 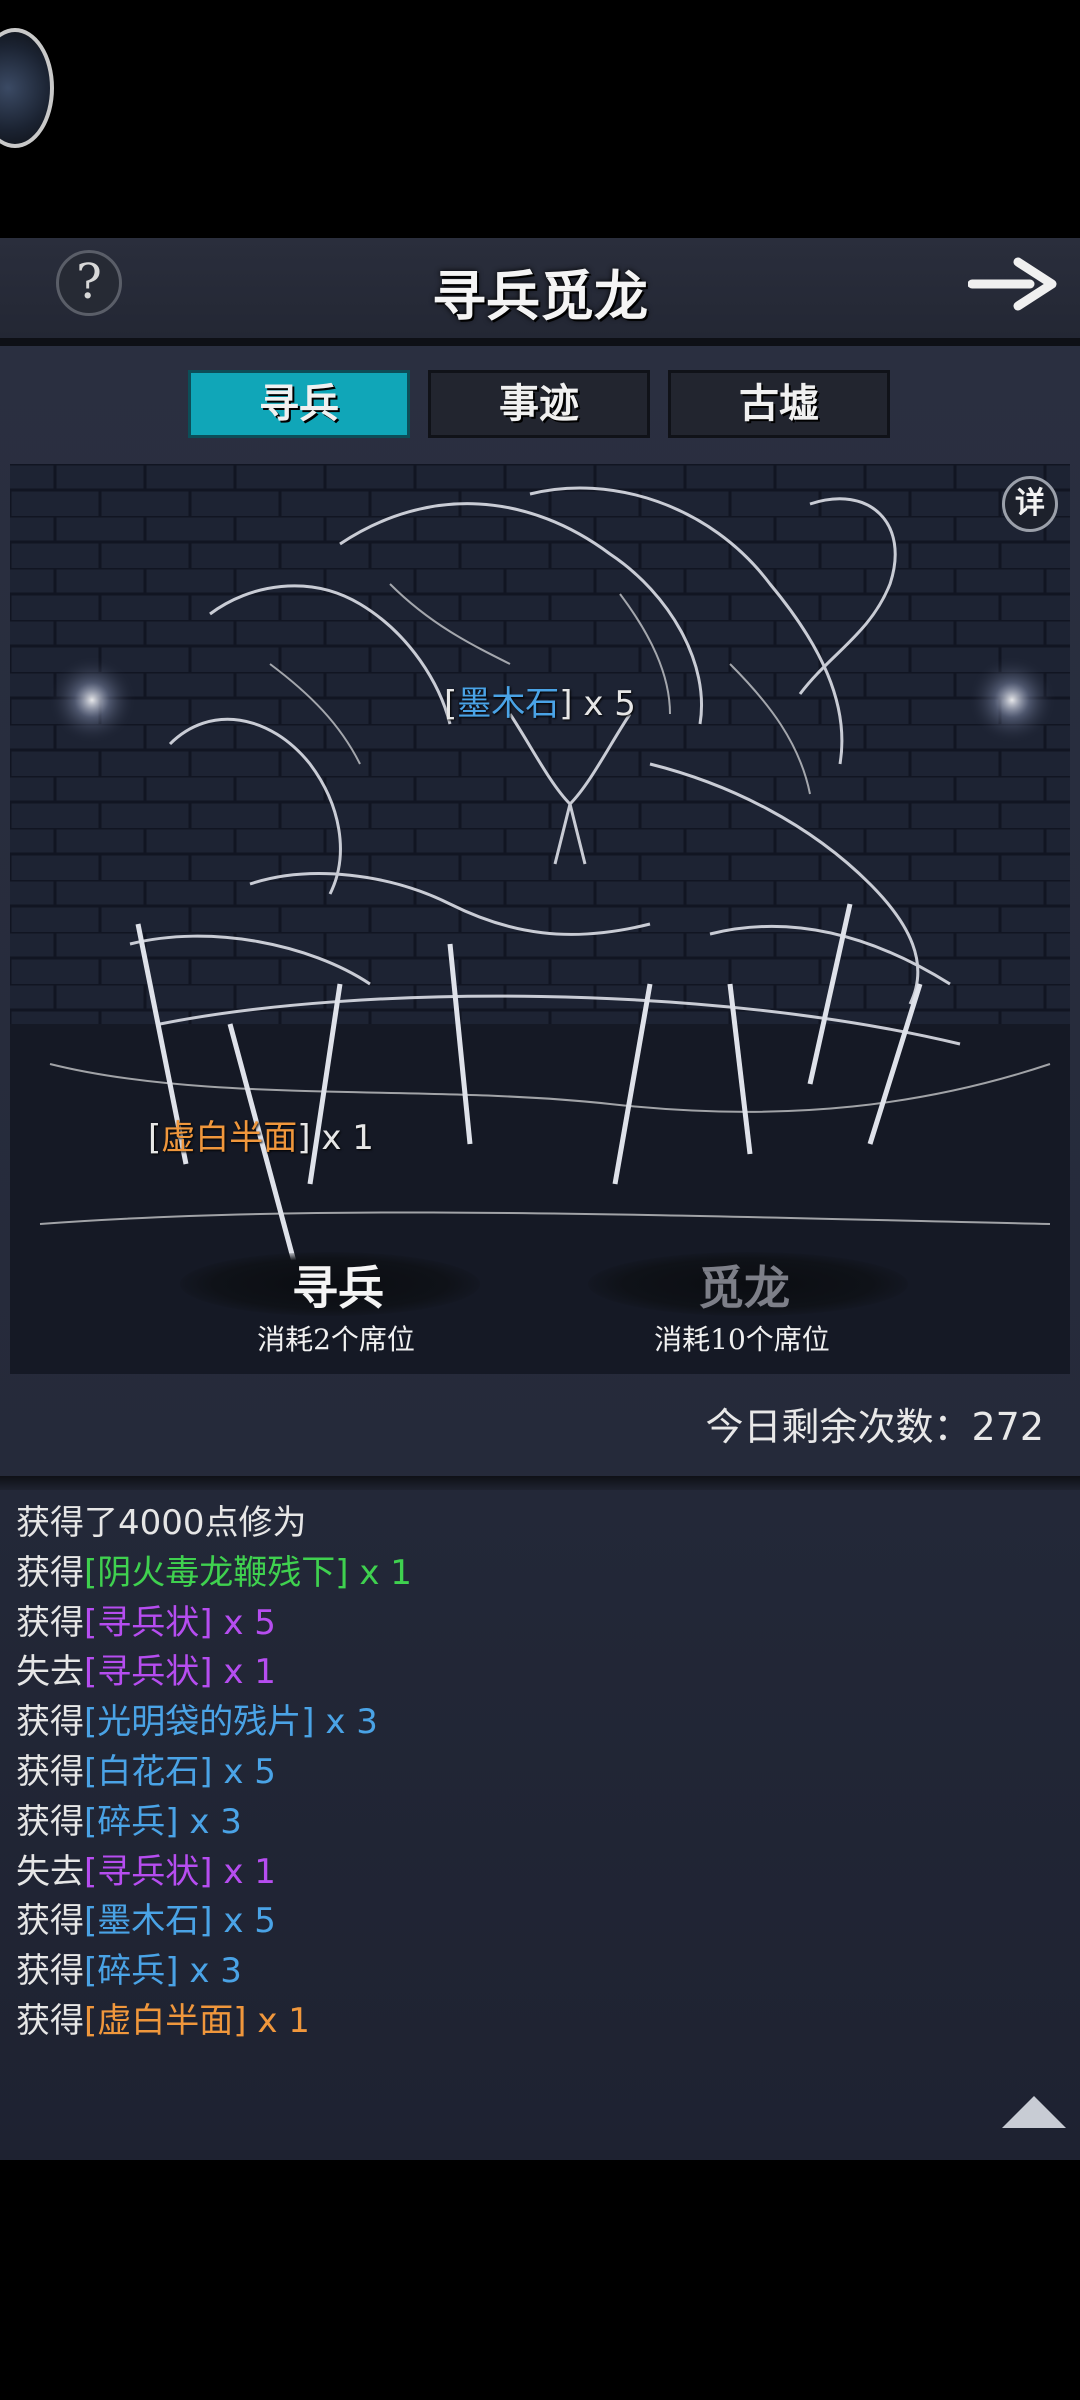 I want to click on milong-button: 觅龙, so click(x=744, y=1285).